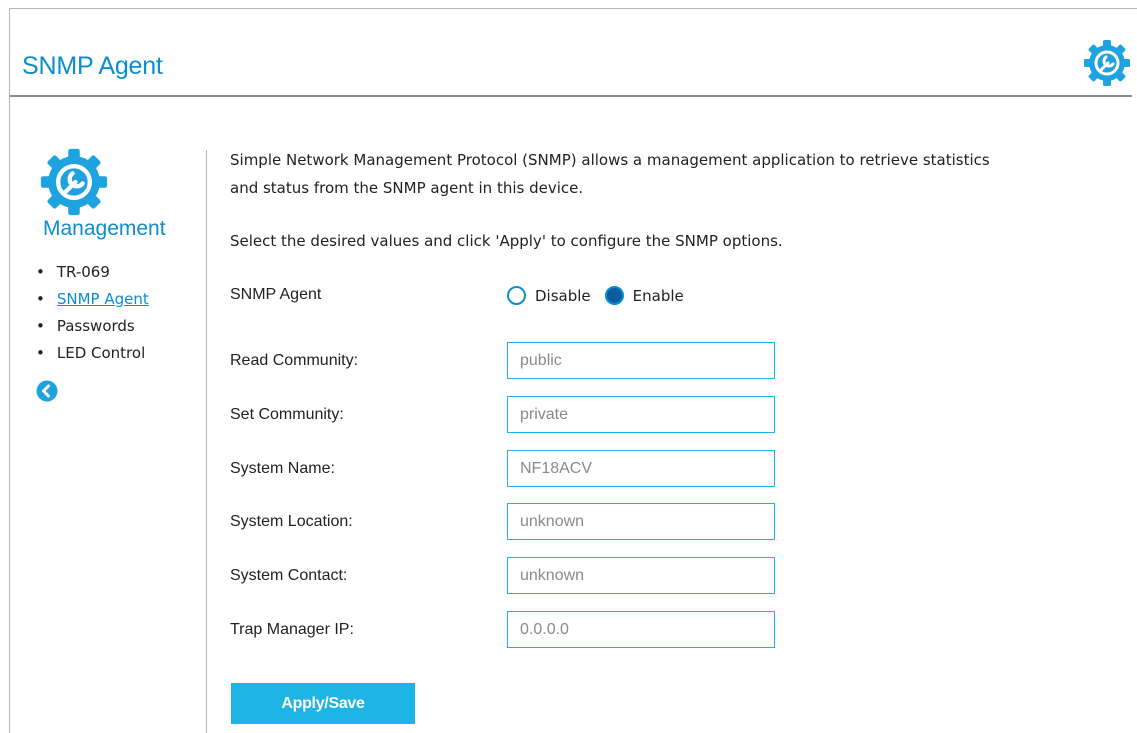 The height and width of the screenshot is (733, 1137). Describe the element at coordinates (323, 703) in the screenshot. I see `apply-save-button: Apply/Save` at that location.